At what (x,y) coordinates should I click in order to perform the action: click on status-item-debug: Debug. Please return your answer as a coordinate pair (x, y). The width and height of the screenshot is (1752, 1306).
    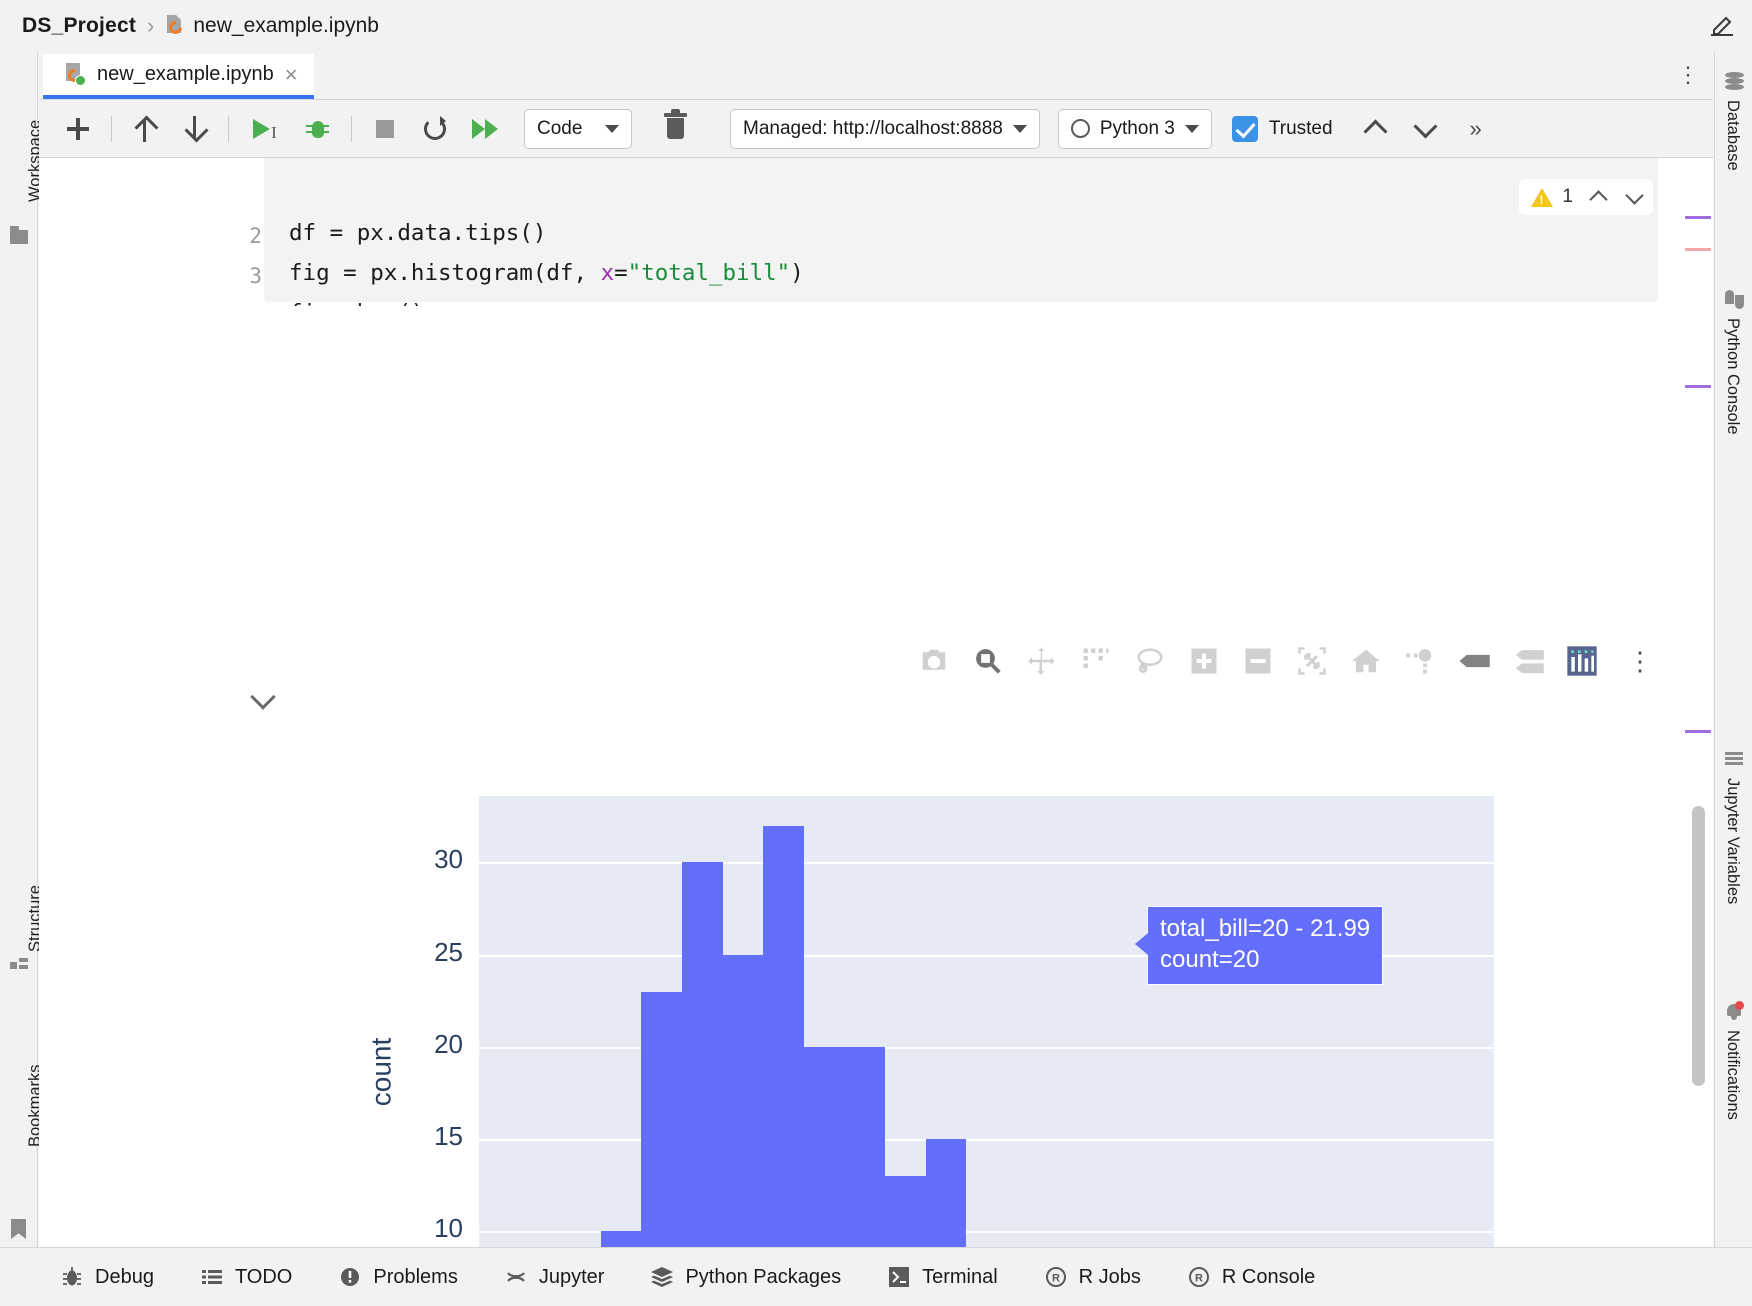
    Looking at the image, I should click on (107, 1277).